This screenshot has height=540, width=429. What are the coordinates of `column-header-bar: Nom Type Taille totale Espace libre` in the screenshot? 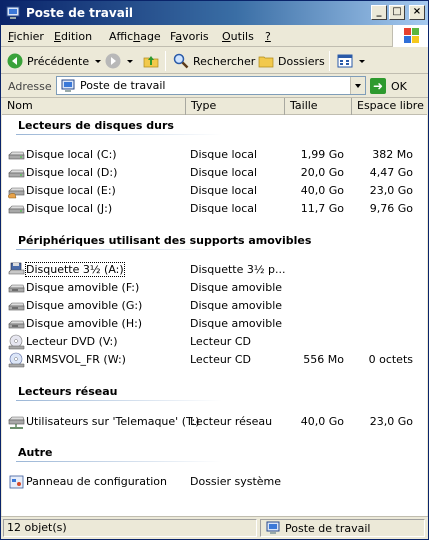 It's located at (214, 113).